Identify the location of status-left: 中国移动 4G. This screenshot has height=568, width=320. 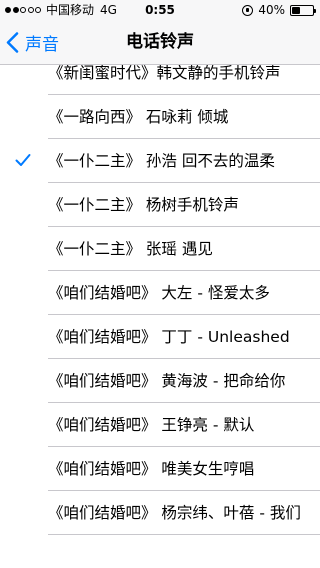
(61, 10).